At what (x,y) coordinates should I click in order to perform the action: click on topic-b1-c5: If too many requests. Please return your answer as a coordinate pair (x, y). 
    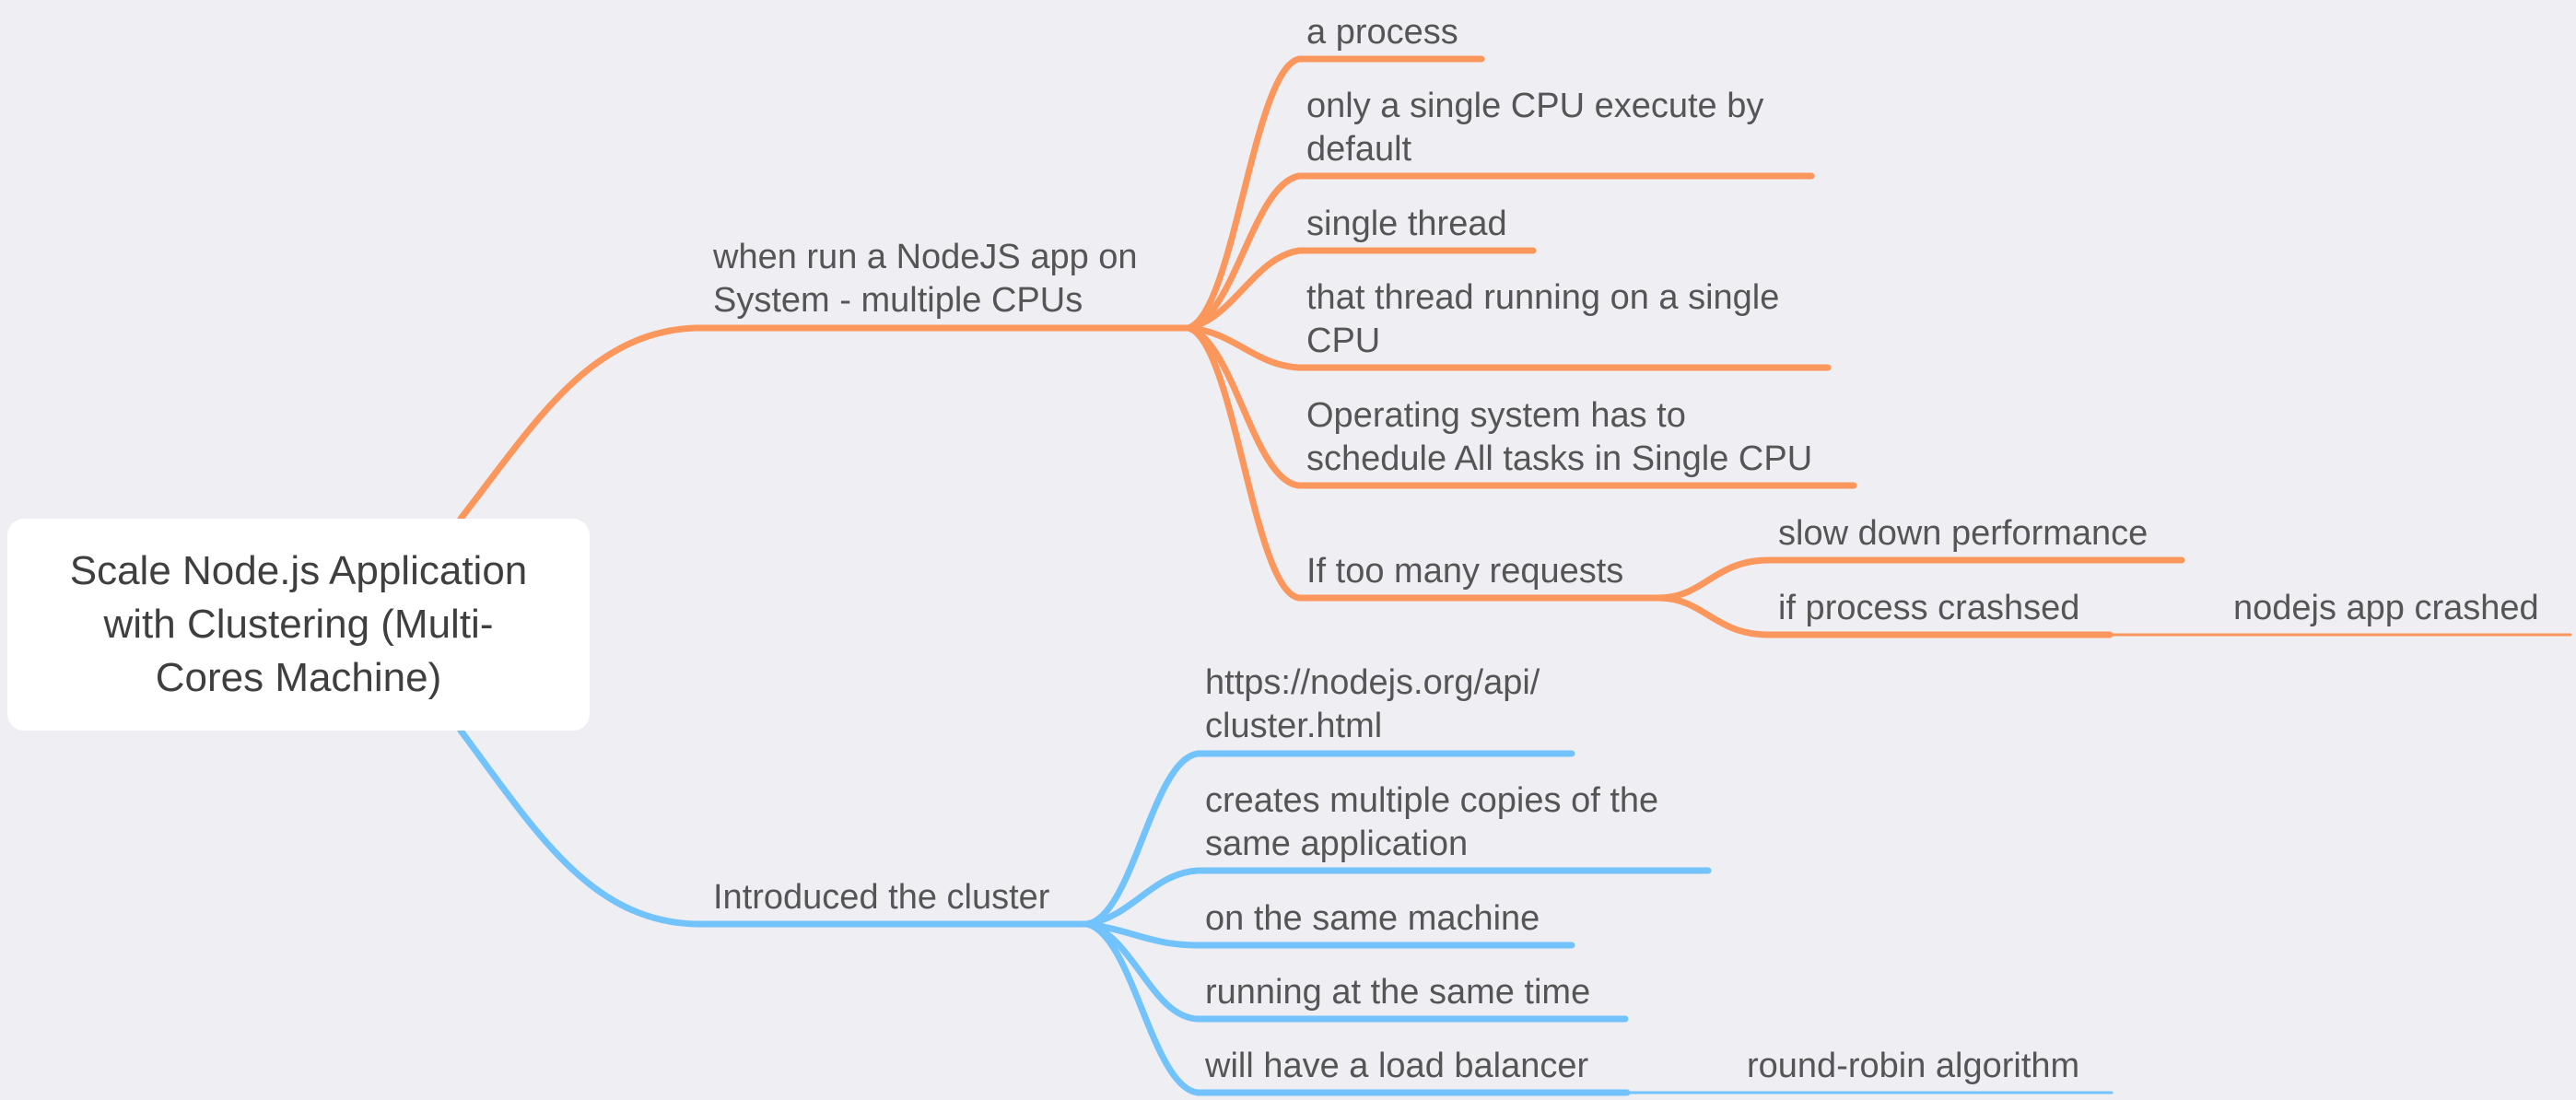
    Looking at the image, I should click on (1464, 571).